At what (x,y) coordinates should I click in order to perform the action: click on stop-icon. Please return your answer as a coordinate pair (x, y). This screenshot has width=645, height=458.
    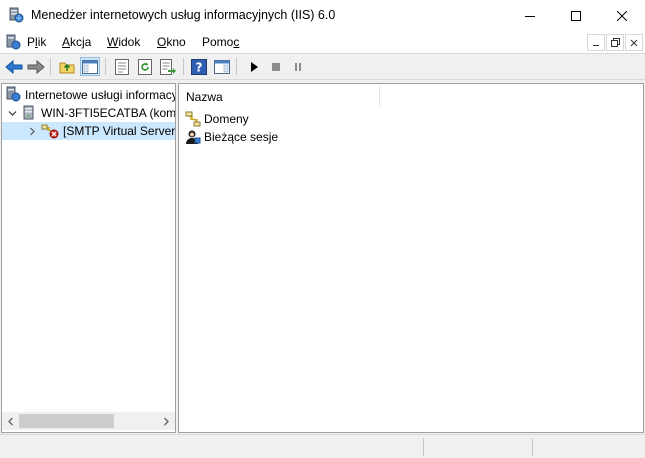
    Looking at the image, I should click on (276, 66).